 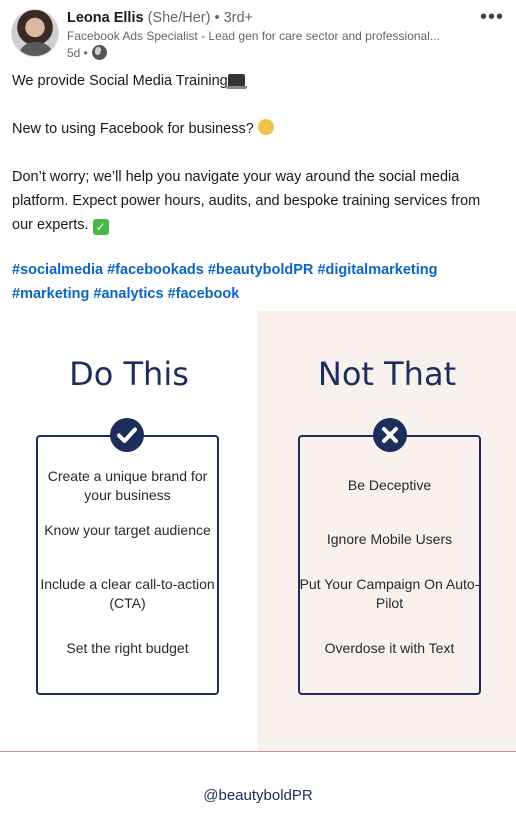 I want to click on hashtag-link: #marketing, so click(x=50, y=294).